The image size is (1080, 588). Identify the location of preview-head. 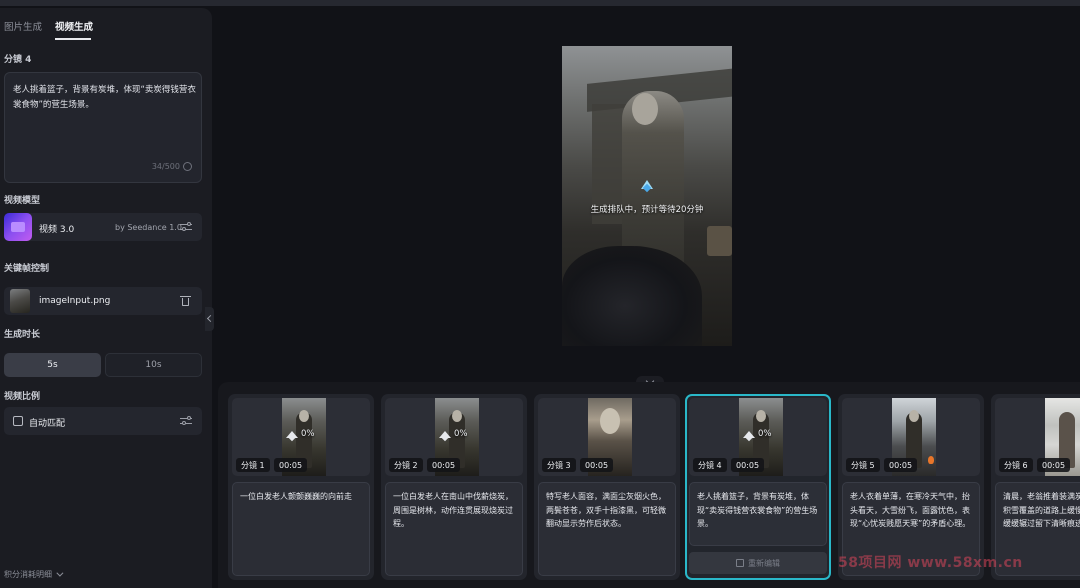
(645, 109).